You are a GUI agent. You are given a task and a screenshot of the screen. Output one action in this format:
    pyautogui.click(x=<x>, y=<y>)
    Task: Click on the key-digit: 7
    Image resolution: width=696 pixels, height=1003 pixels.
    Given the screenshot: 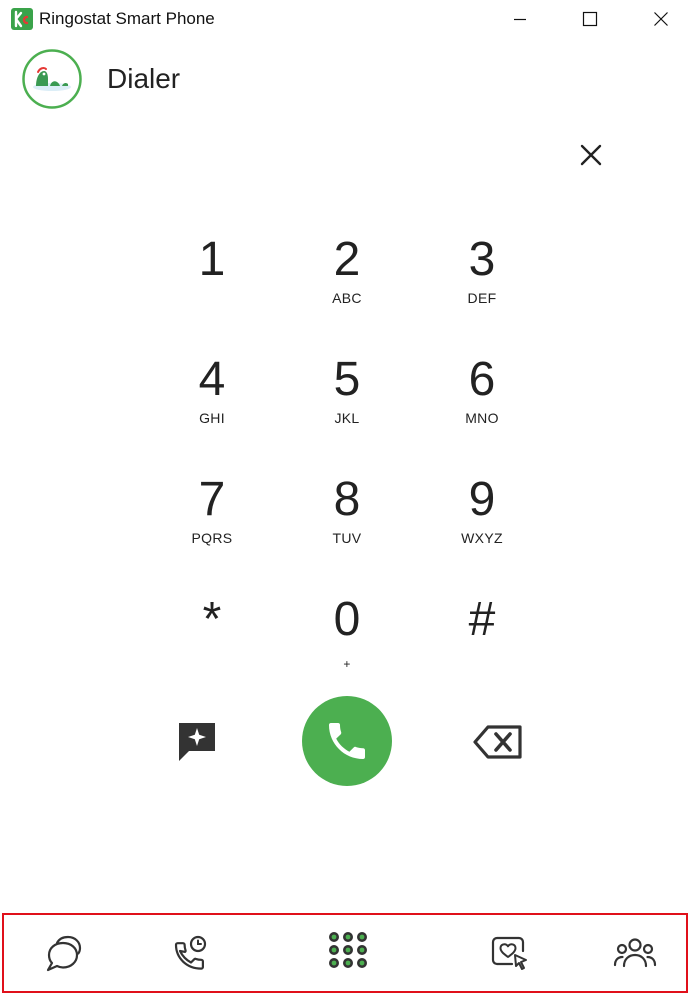 What is the action you would take?
    pyautogui.click(x=212, y=499)
    